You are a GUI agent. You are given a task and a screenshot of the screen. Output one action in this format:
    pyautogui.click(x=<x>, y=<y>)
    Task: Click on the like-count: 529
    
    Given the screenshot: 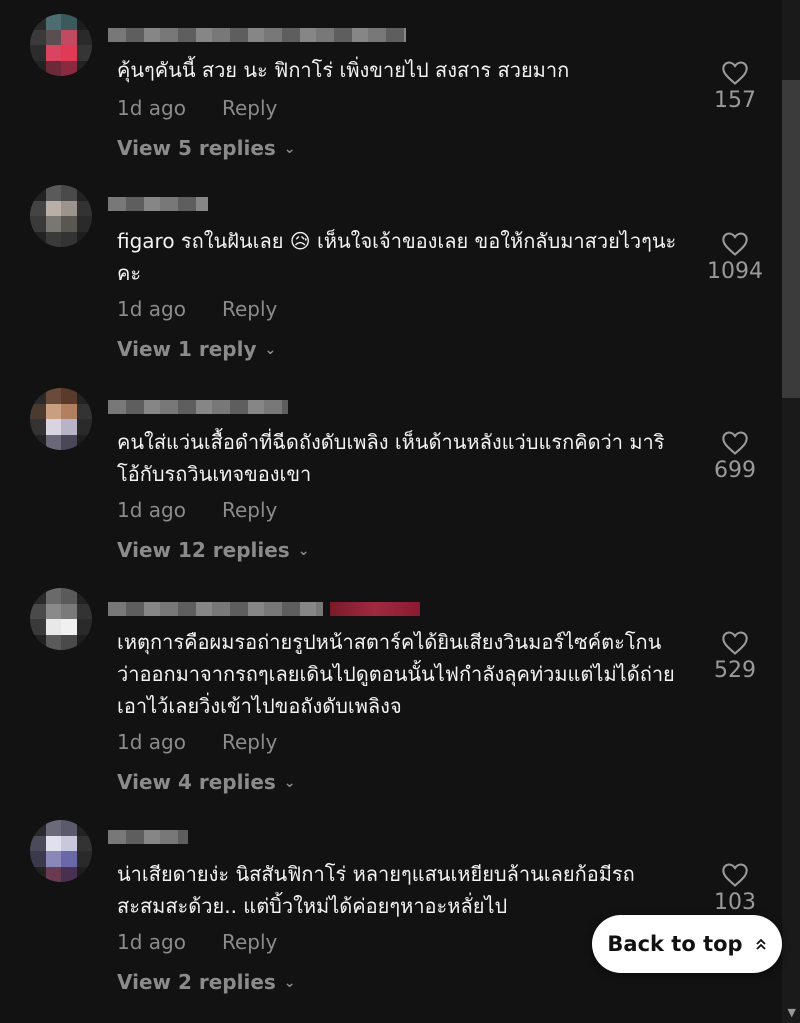 What is the action you would take?
    pyautogui.click(x=735, y=670)
    